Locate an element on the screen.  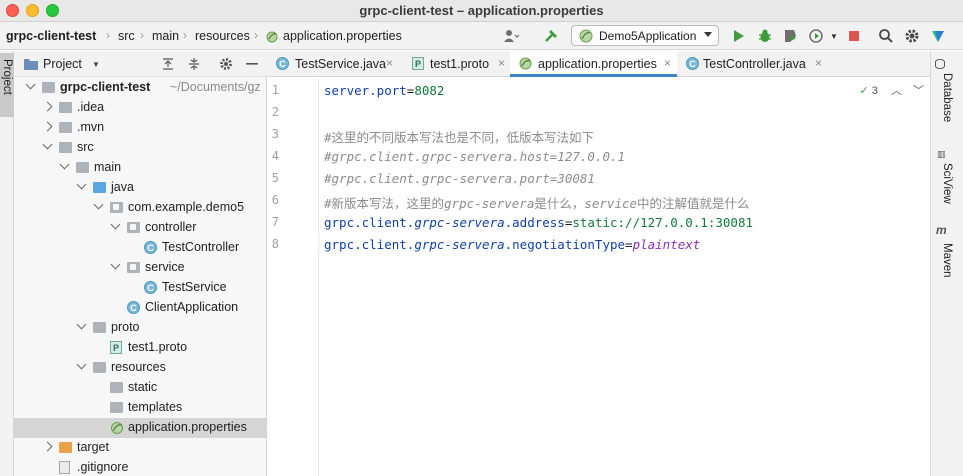
tree-item: service is located at coordinates (140, 268).